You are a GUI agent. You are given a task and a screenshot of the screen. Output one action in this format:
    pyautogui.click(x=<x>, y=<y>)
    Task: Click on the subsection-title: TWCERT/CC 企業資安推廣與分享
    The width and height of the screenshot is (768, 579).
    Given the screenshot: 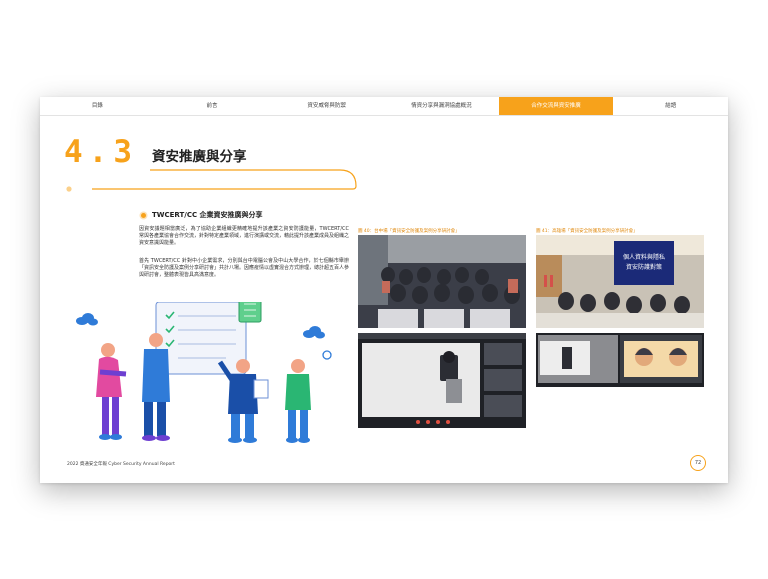 What is the action you would take?
    pyautogui.click(x=207, y=215)
    